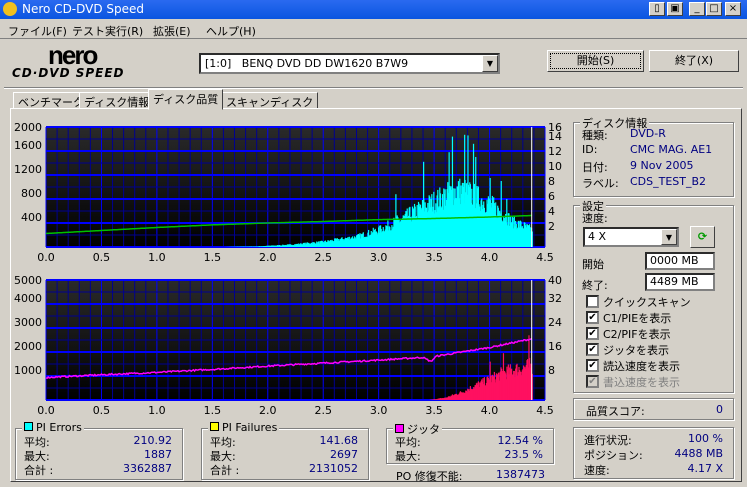 This screenshot has width=747, height=487. Describe the element at coordinates (555, 346) in the screenshot. I see `y2-tick-label: 16` at that location.